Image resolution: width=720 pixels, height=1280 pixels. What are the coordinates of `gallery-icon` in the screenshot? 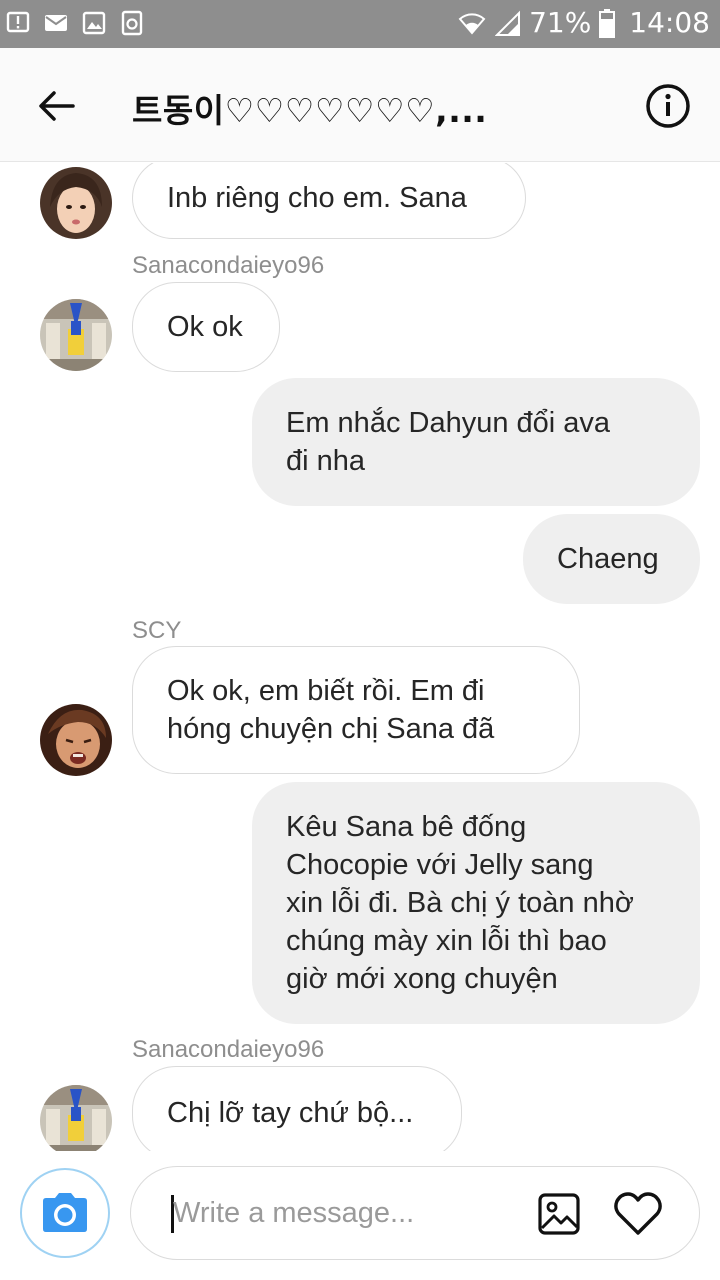 It's located at (559, 1214).